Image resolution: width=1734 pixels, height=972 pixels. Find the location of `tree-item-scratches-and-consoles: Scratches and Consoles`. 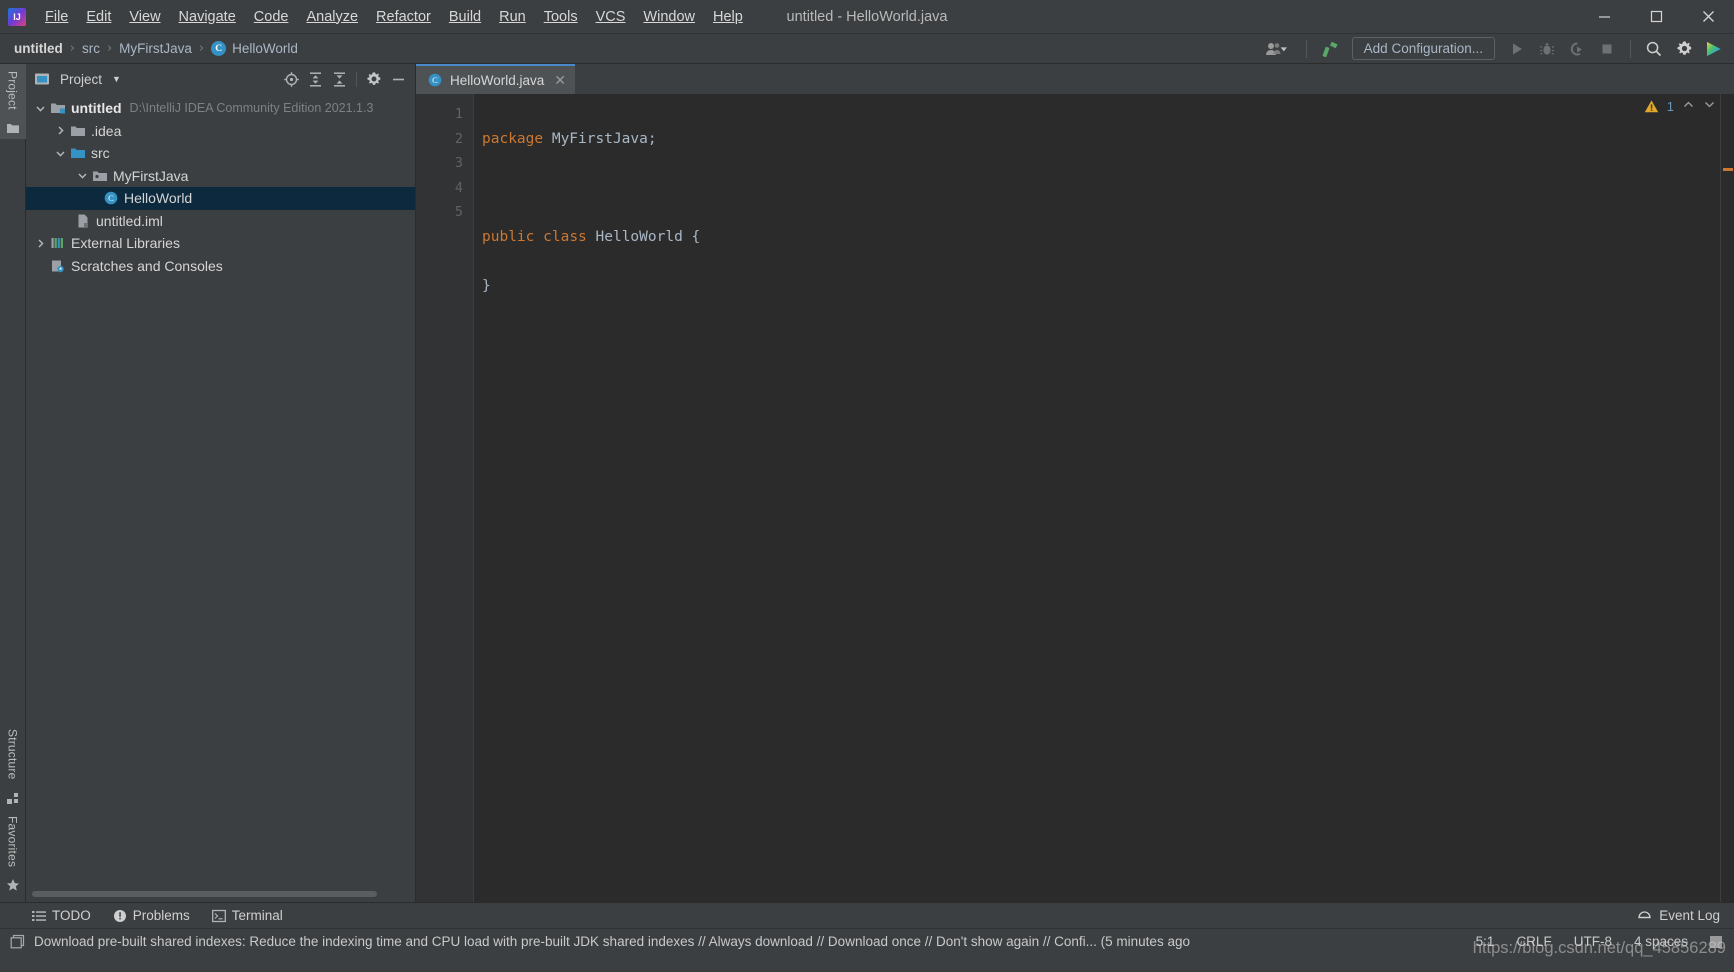

tree-item-scratches-and-consoles: Scratches and Consoles is located at coordinates (220, 266).